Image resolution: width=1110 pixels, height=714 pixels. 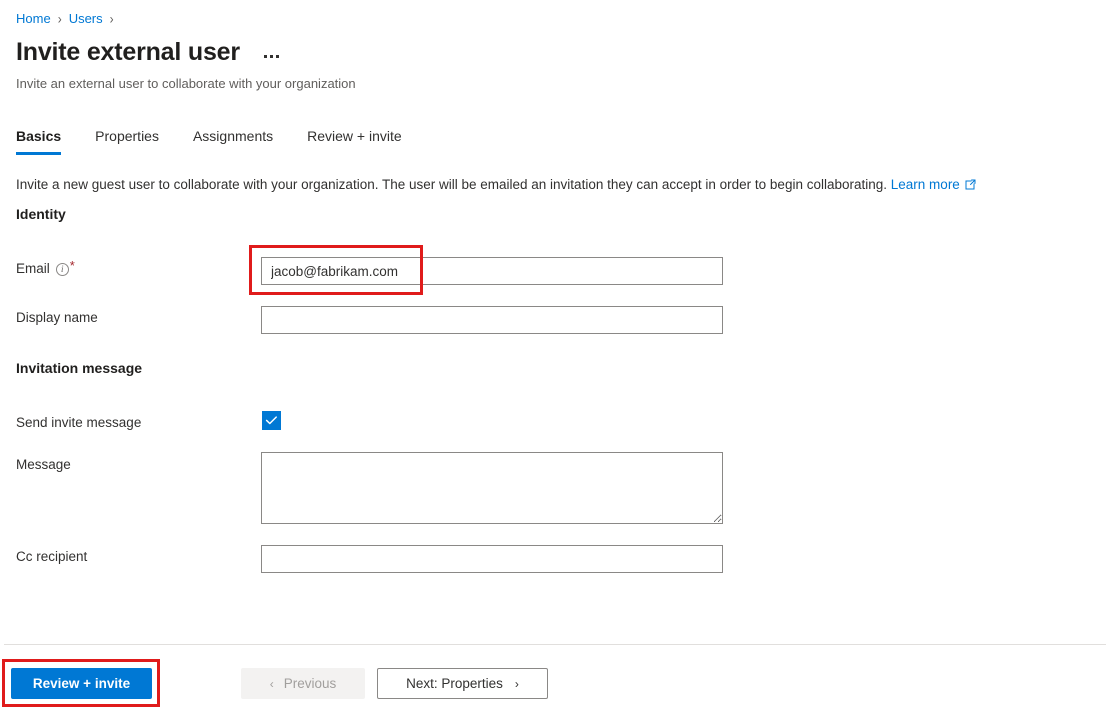 I want to click on email-input, so click(x=492, y=271).